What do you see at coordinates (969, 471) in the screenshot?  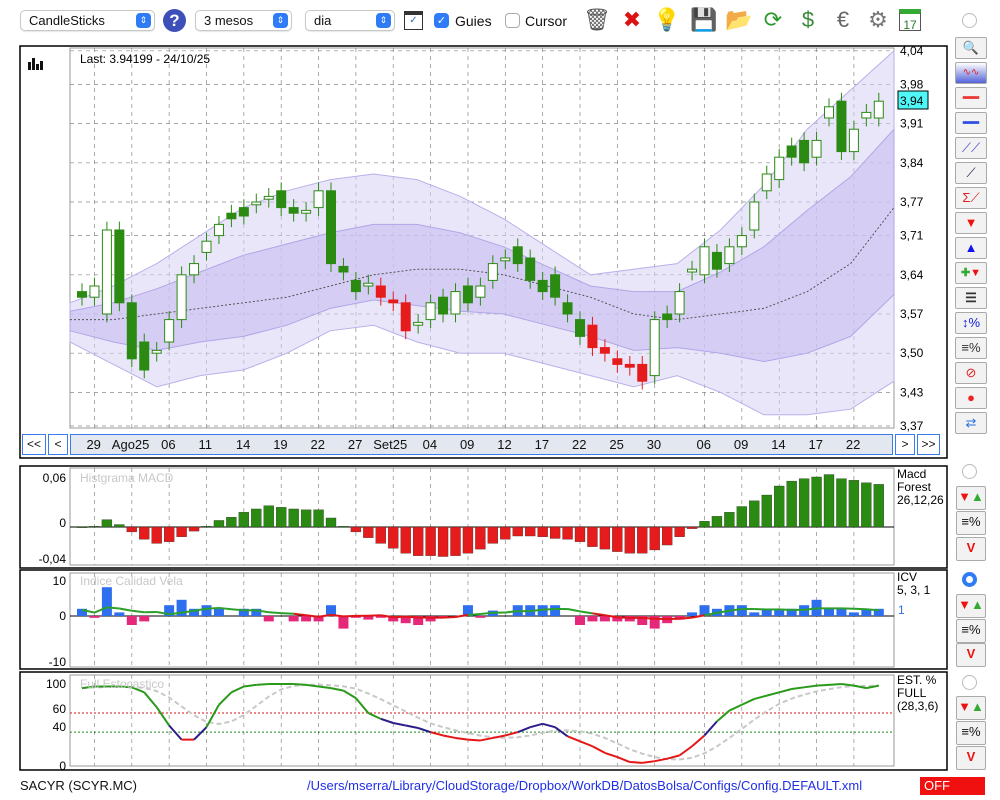 I see `macd-radio` at bounding box center [969, 471].